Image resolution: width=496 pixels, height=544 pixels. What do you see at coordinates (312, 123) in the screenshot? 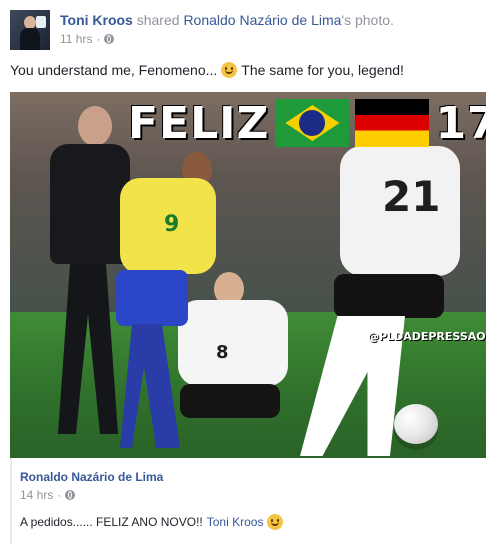
I see `brazil-flag-icon` at bounding box center [312, 123].